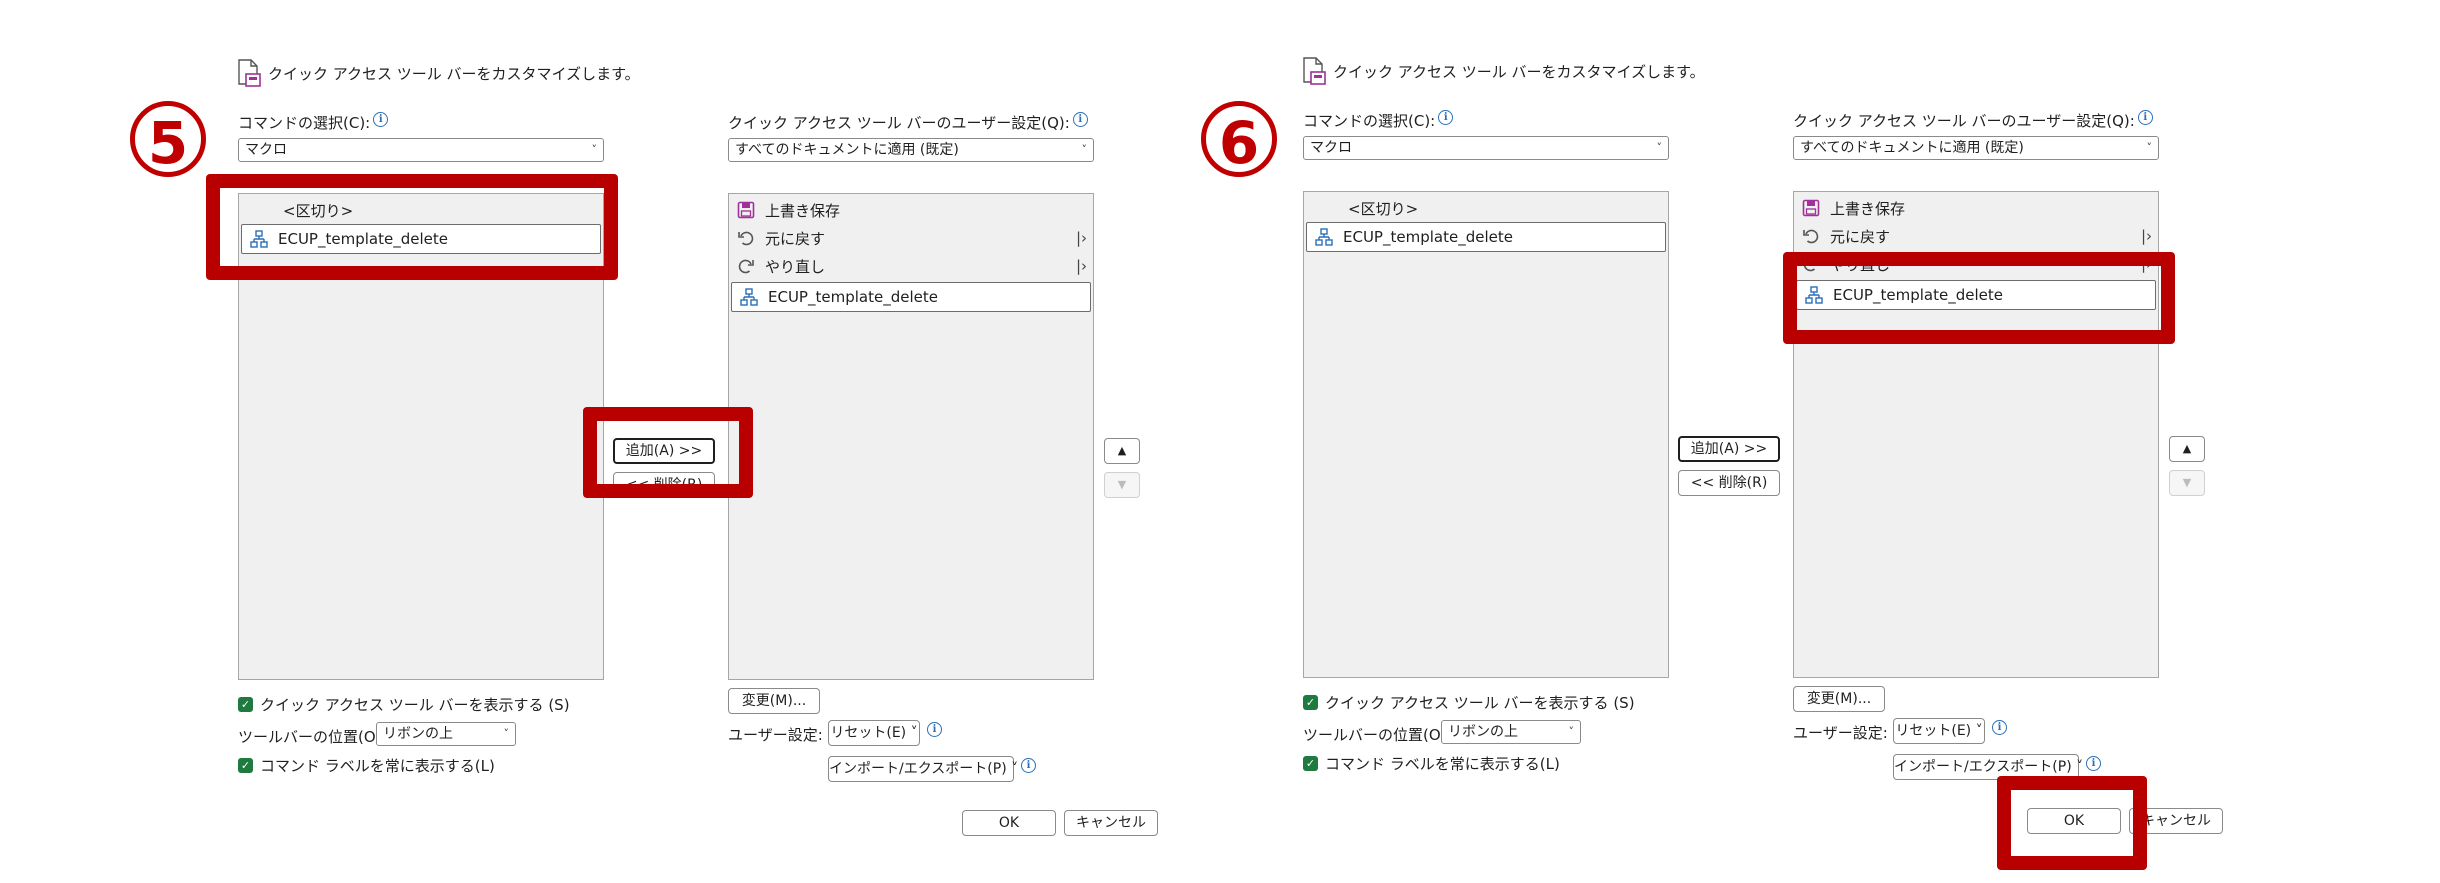 This screenshot has width=2440, height=883. I want to click on list-item-redo: やり直し |›, so click(911, 266).